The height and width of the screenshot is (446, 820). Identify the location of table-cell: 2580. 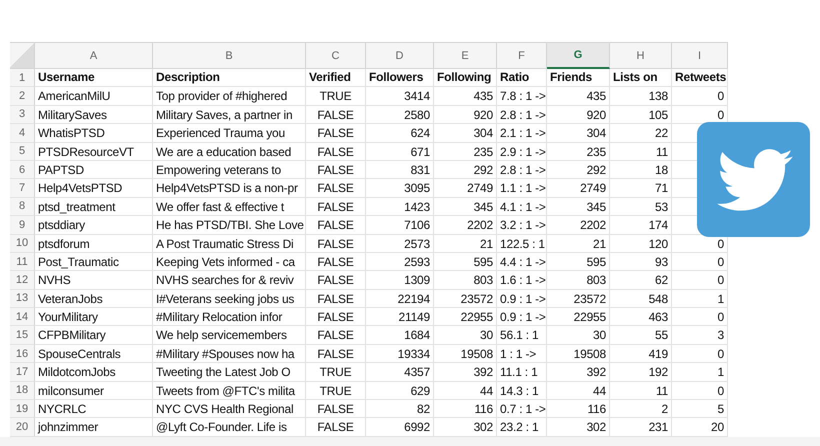
(400, 115).